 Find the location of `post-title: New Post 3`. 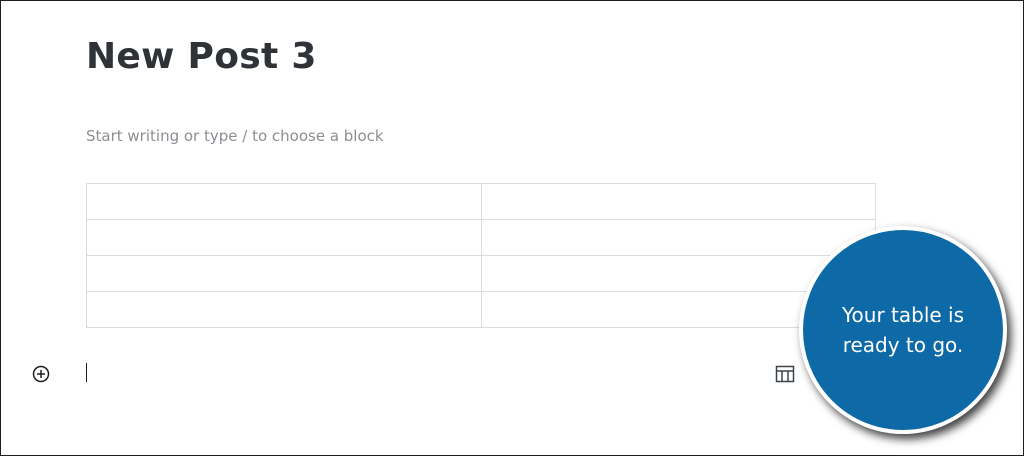

post-title: New Post 3 is located at coordinates (201, 57).